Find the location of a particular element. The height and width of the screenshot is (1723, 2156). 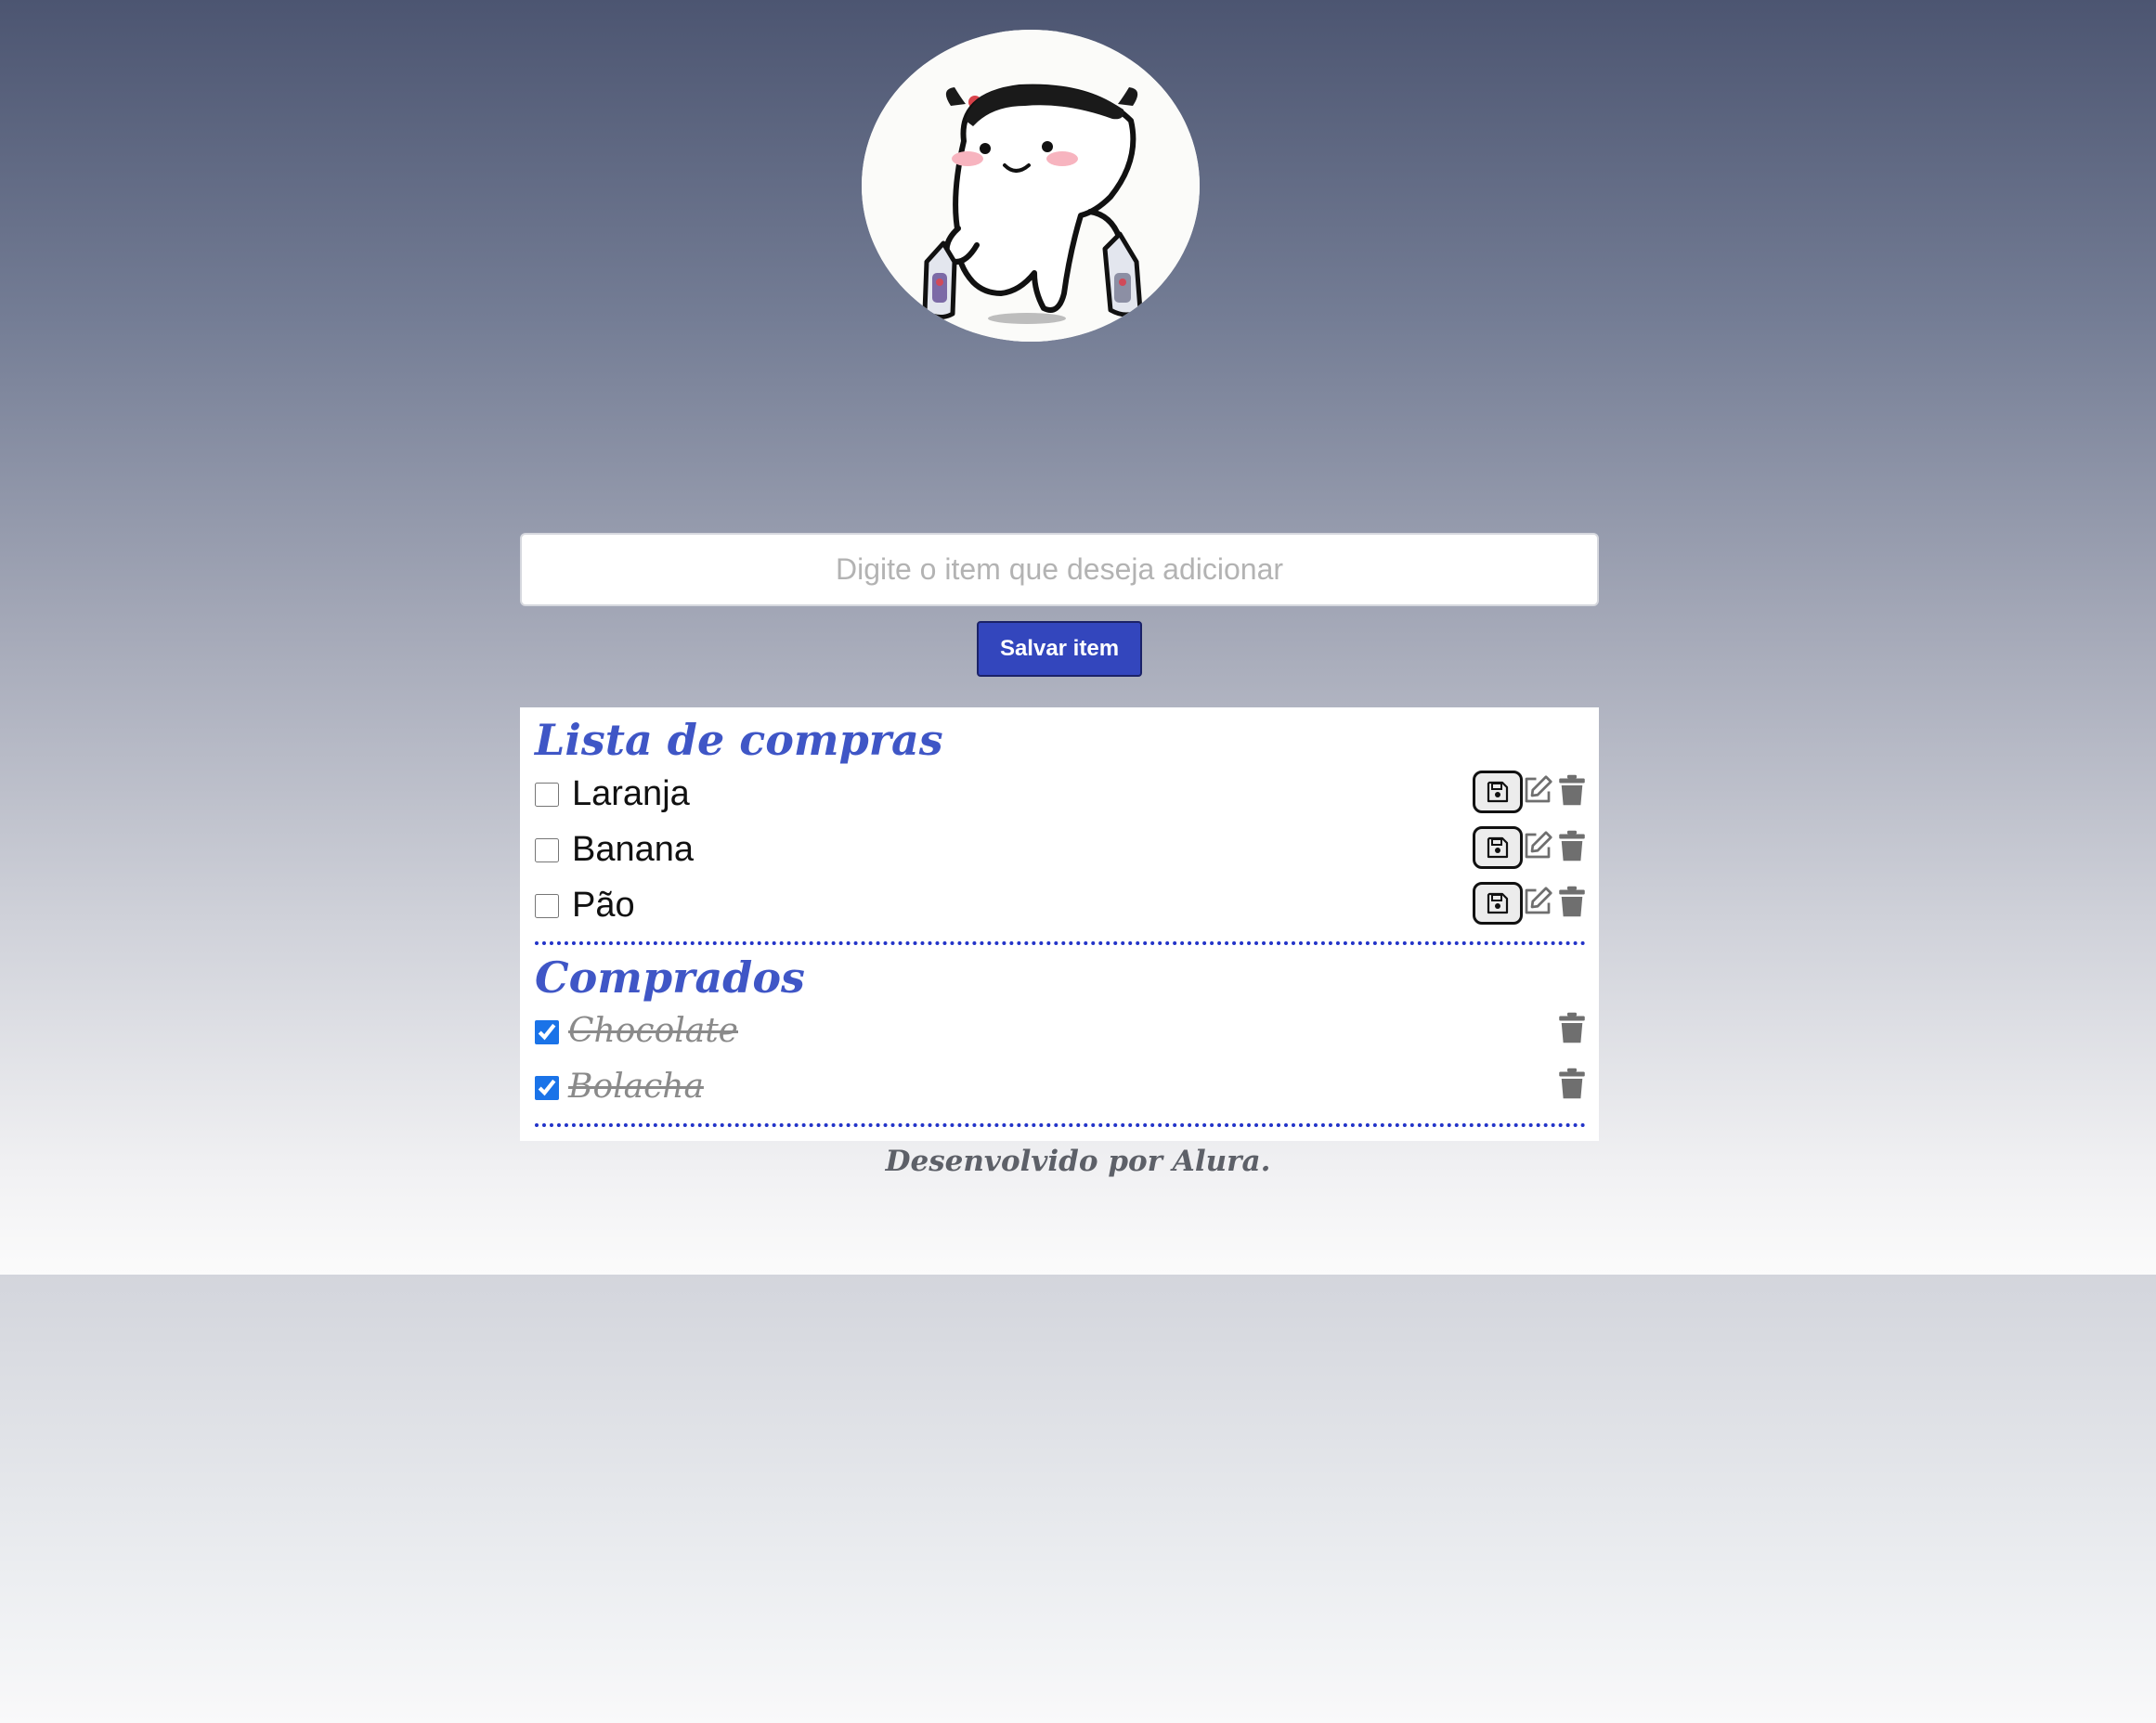

item-label: Chocolate is located at coordinates (653, 1031).